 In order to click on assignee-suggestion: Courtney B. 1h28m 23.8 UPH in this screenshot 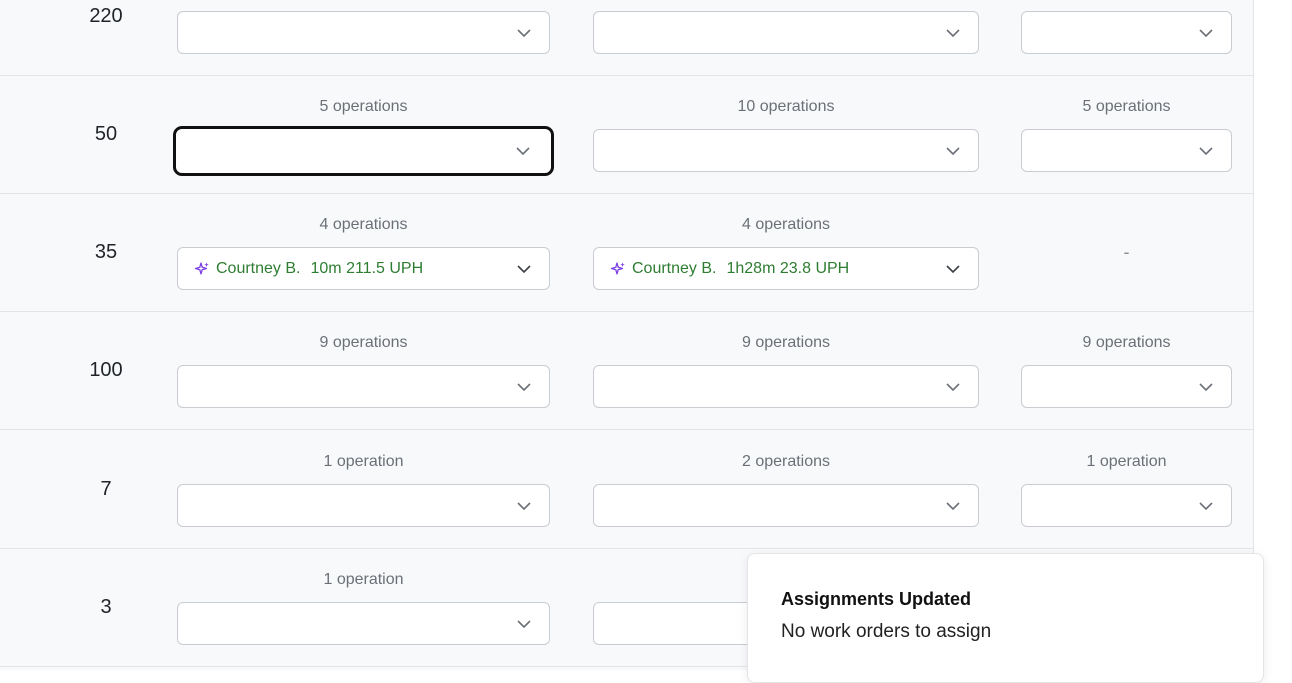, I will do `click(740, 269)`.